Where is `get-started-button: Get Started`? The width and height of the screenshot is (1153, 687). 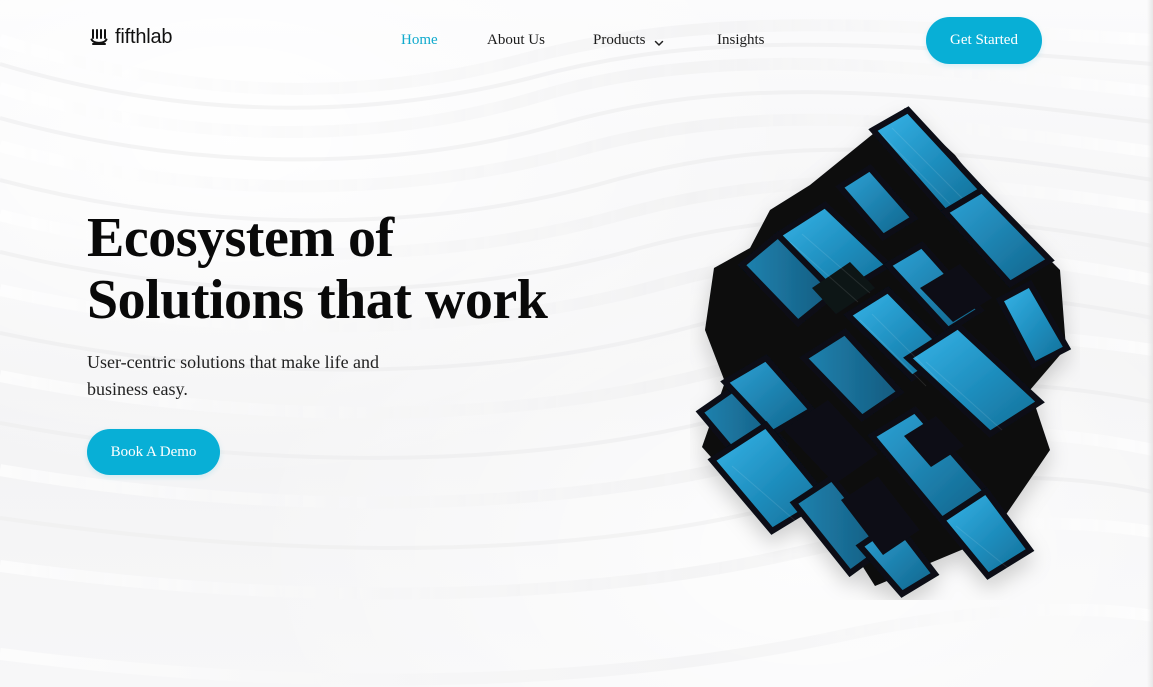
get-started-button: Get Started is located at coordinates (984, 40).